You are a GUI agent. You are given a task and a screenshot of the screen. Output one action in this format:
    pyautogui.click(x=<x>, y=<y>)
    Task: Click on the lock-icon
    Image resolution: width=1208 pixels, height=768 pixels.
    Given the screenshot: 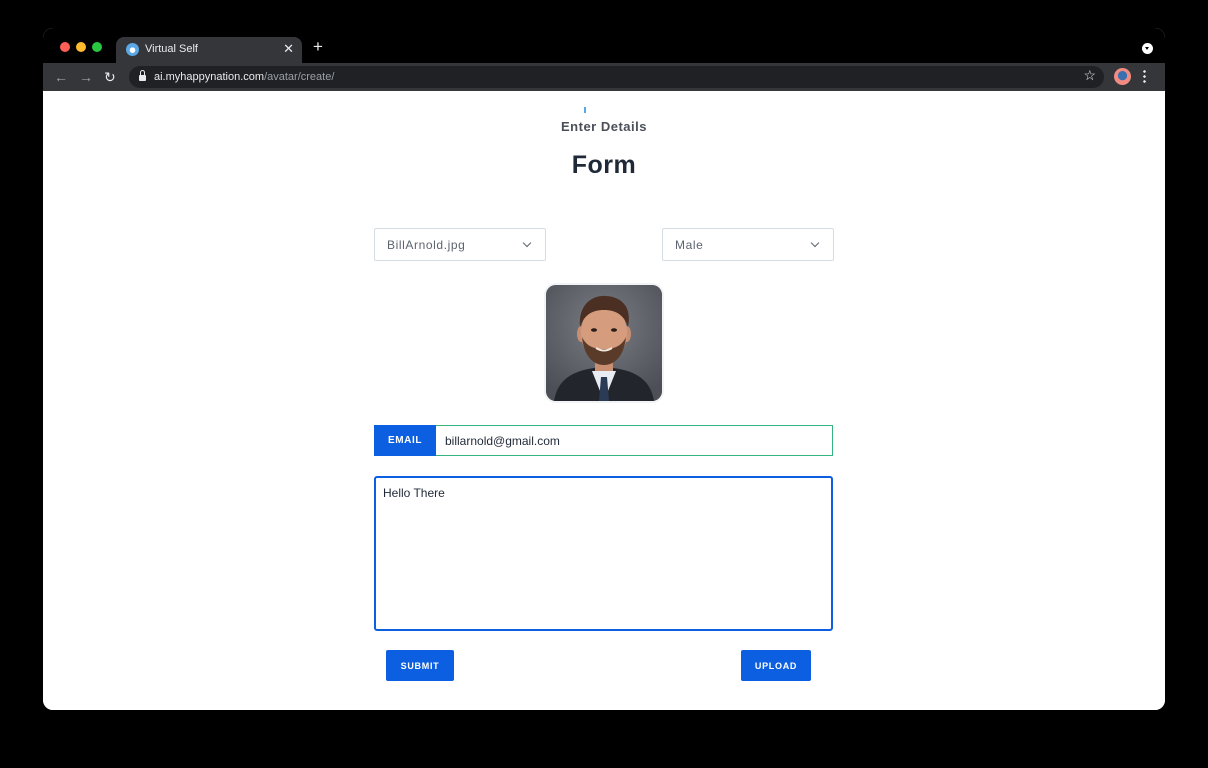 What is the action you would take?
    pyautogui.click(x=142, y=75)
    